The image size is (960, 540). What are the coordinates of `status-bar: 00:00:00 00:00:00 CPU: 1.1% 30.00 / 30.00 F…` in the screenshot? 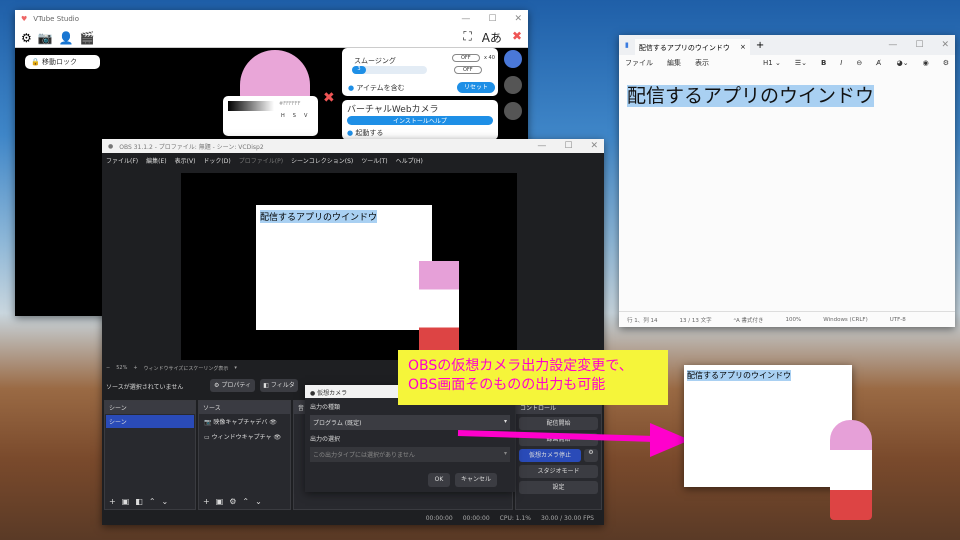 It's located at (353, 518).